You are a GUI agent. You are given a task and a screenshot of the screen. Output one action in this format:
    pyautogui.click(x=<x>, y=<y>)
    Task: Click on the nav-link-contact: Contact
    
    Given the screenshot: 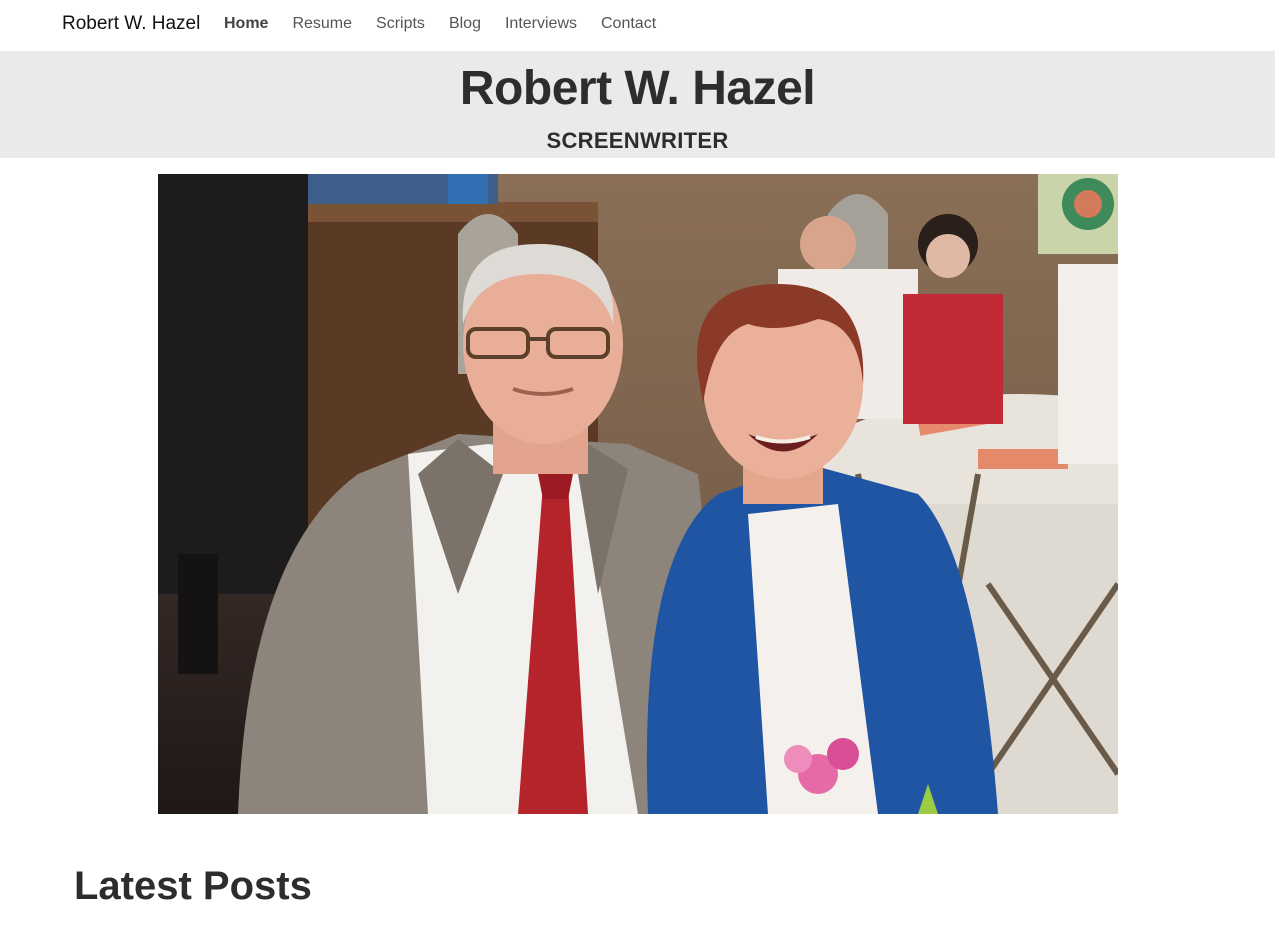 What is the action you would take?
    pyautogui.click(x=628, y=24)
    